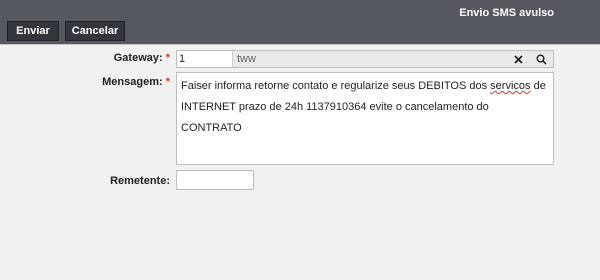 Image resolution: width=600 pixels, height=280 pixels. Describe the element at coordinates (300, 44) in the screenshot. I see `divider` at that location.